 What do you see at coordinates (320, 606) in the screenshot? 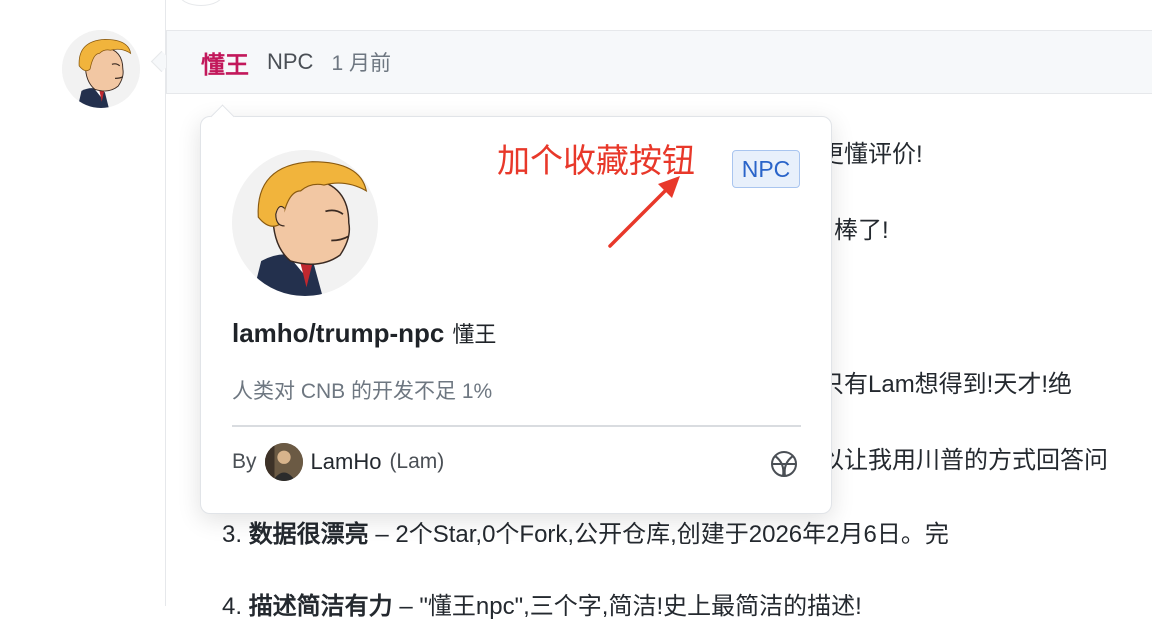
I see `list-bold: 描述简洁有力` at bounding box center [320, 606].